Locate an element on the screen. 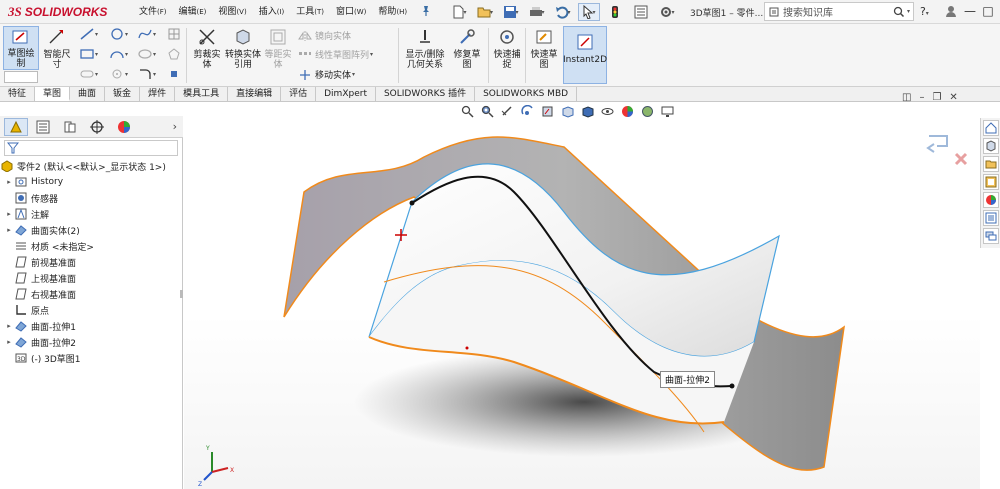  print-button: ▾ is located at coordinates (537, 12).